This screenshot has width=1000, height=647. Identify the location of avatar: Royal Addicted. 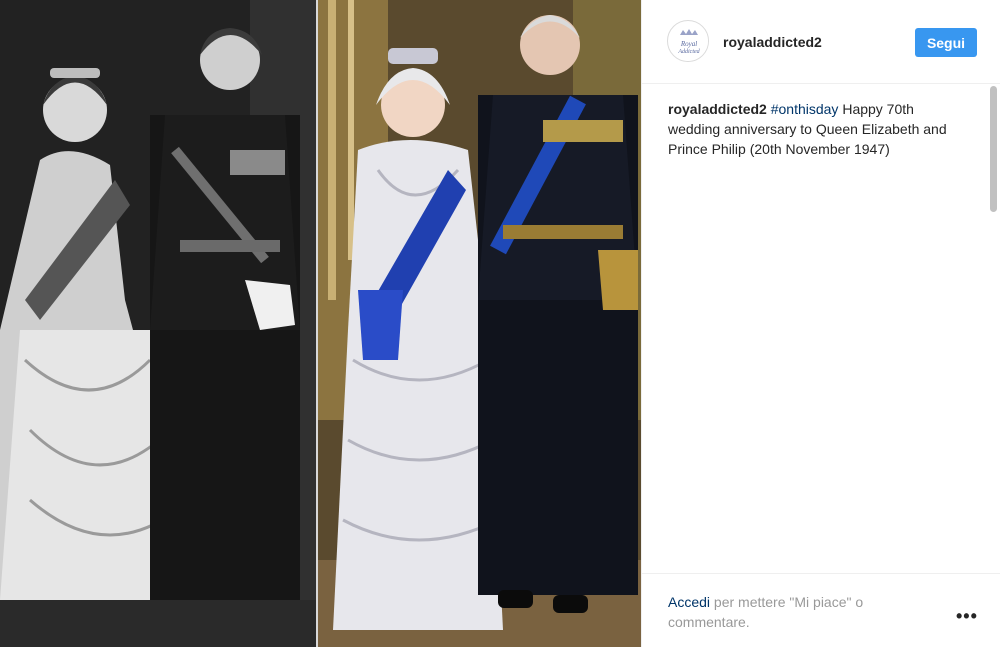
(688, 41).